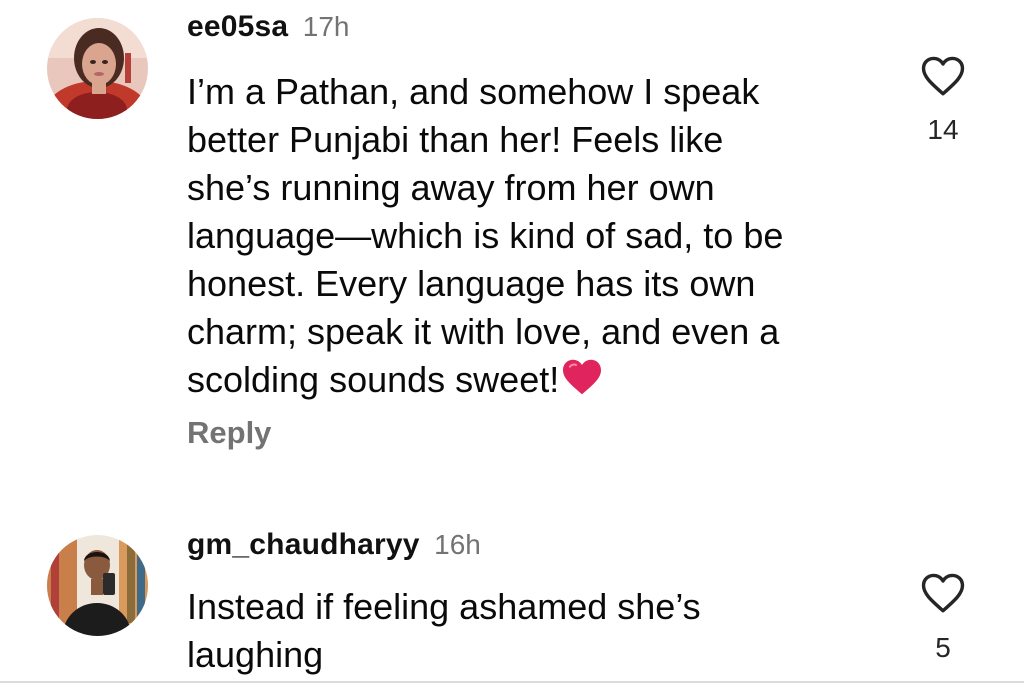  I want to click on comment-line: Instead if feeling ashamed she’s, so click(444, 606).